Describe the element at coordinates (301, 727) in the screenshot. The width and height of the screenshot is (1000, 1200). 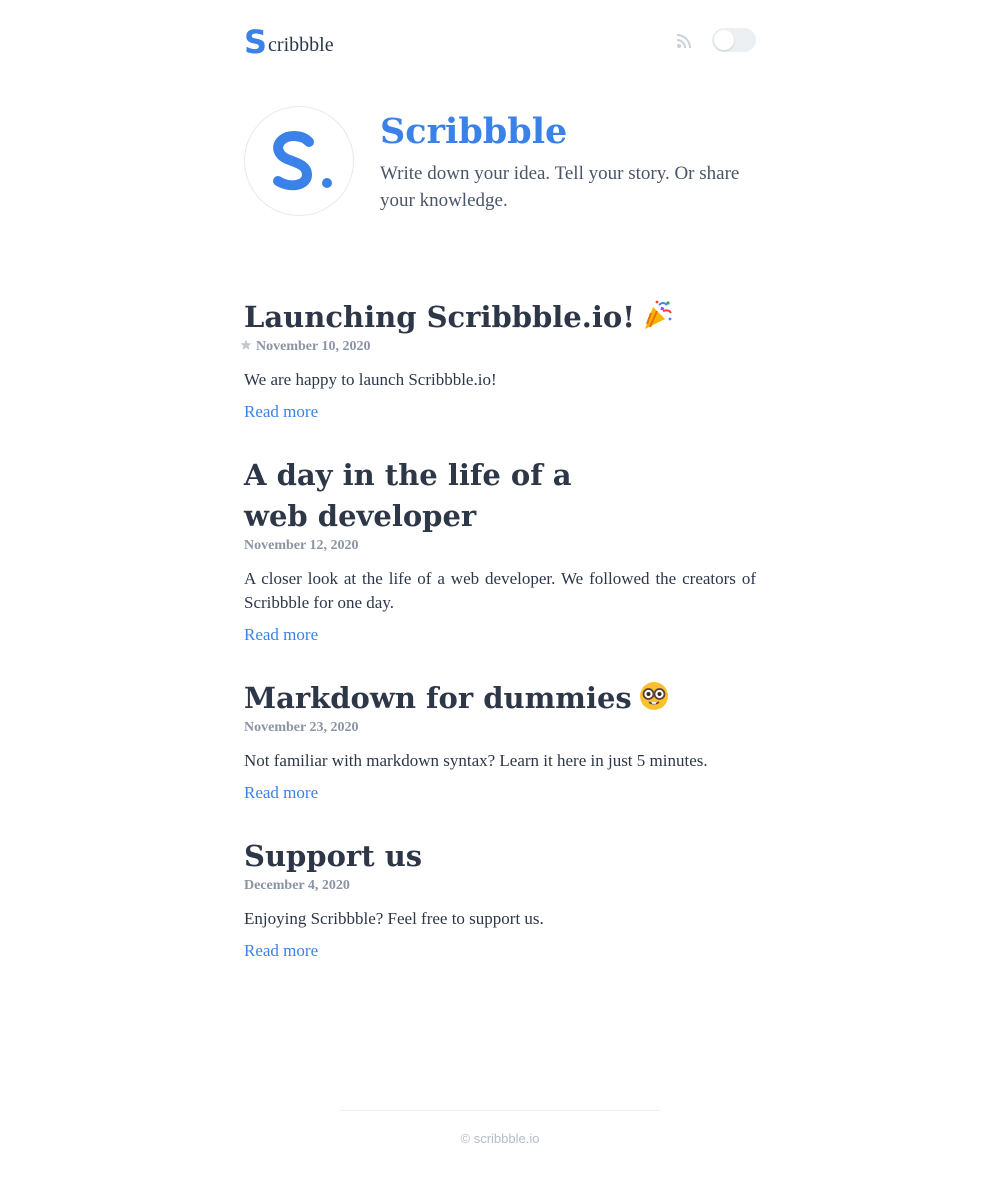
I see `post-date: November 23, 2020` at that location.